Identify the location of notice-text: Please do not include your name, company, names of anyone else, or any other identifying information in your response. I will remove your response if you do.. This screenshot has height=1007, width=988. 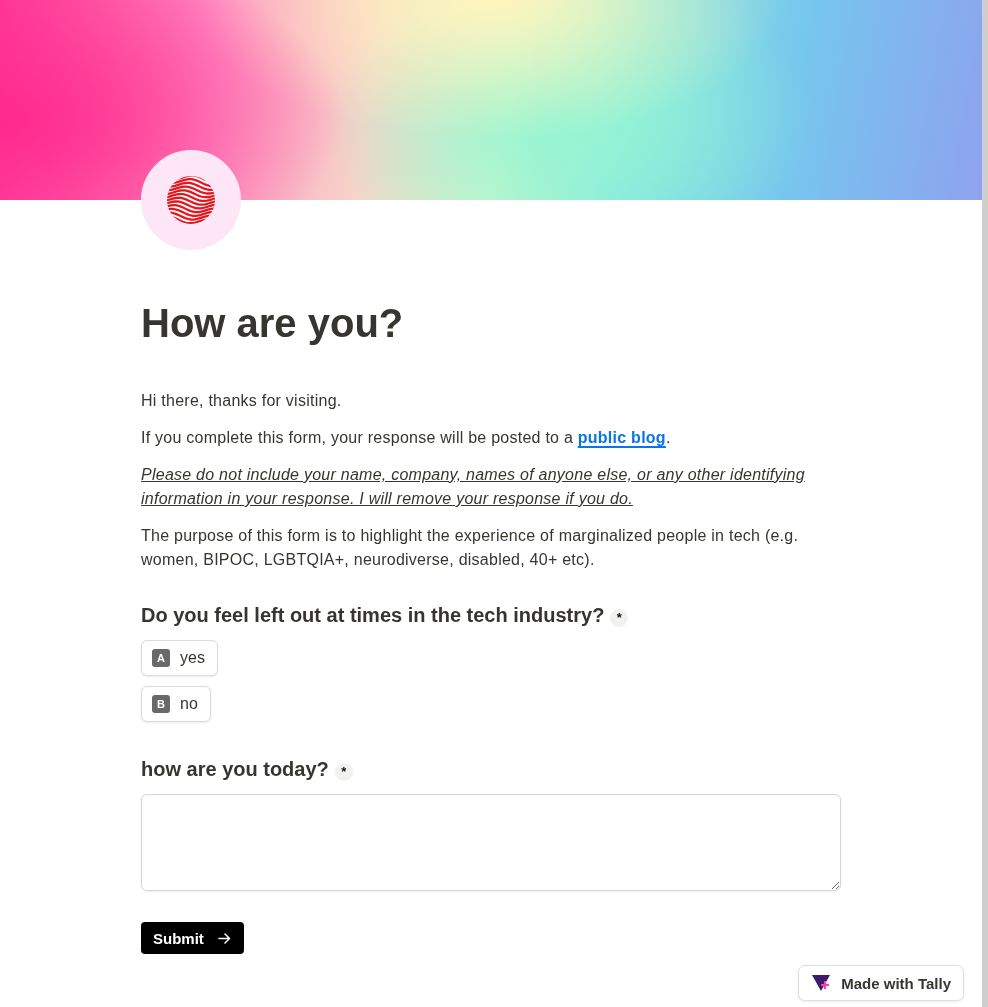
(473, 487).